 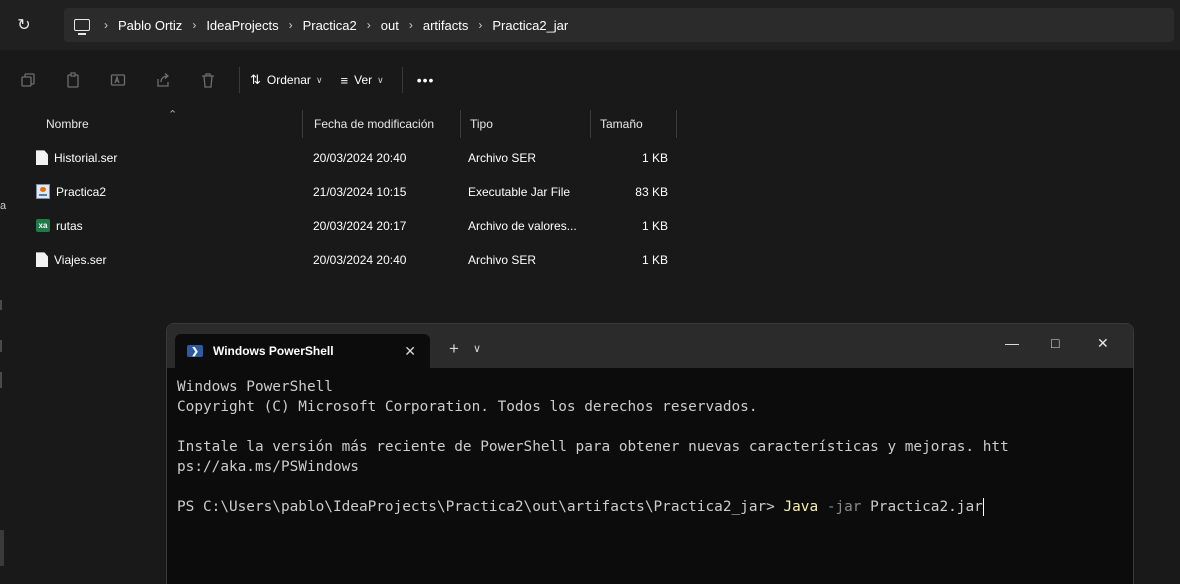 I want to click on breadcrumb-item: Practica2, so click(x=330, y=25).